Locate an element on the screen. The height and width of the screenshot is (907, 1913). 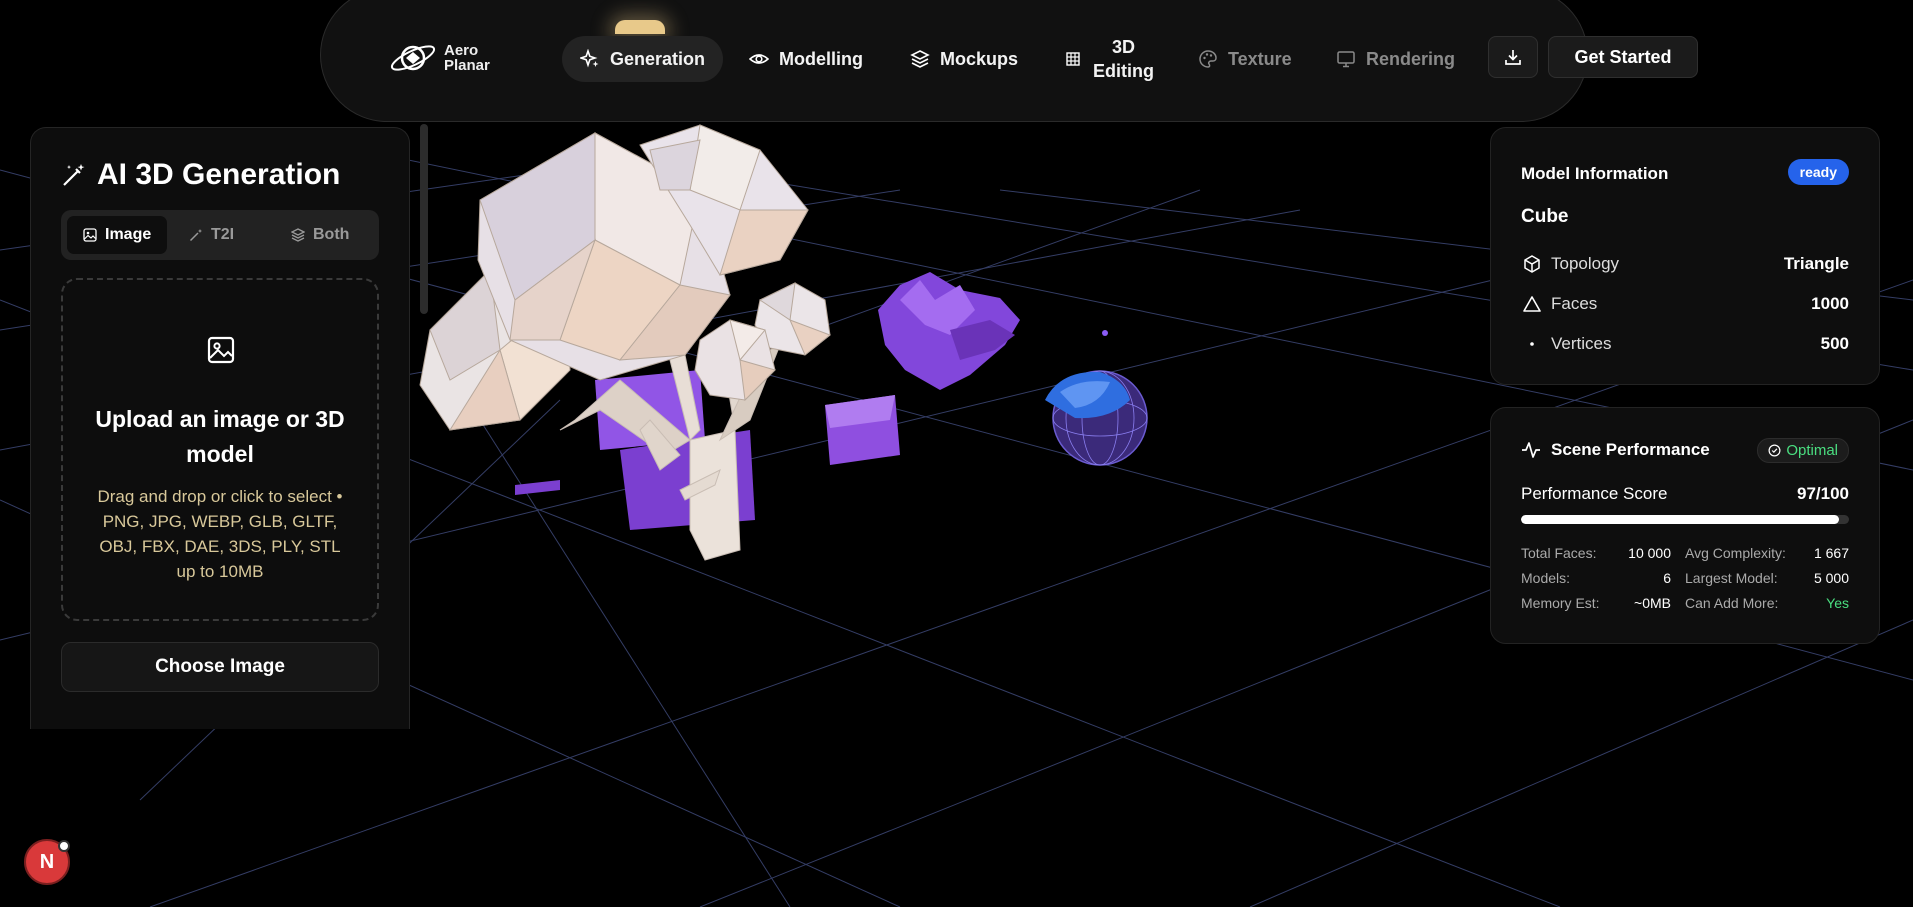
performance-score-row: Performance Score 97/100 is located at coordinates (1685, 494).